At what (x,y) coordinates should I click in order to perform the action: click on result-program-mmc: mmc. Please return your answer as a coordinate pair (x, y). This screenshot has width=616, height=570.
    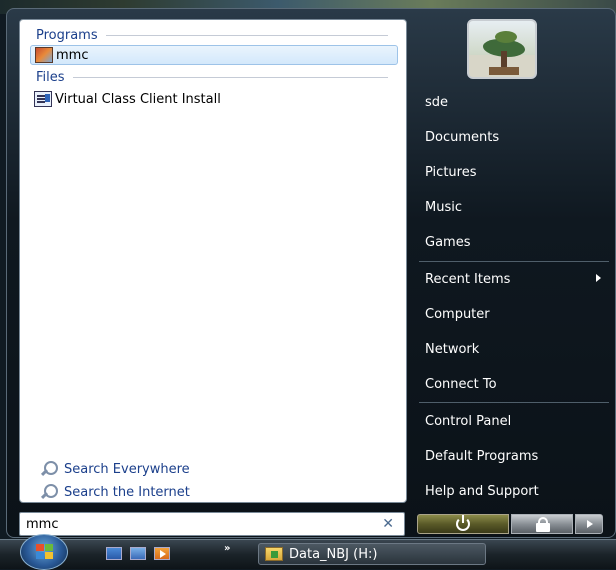
    Looking at the image, I should click on (214, 55).